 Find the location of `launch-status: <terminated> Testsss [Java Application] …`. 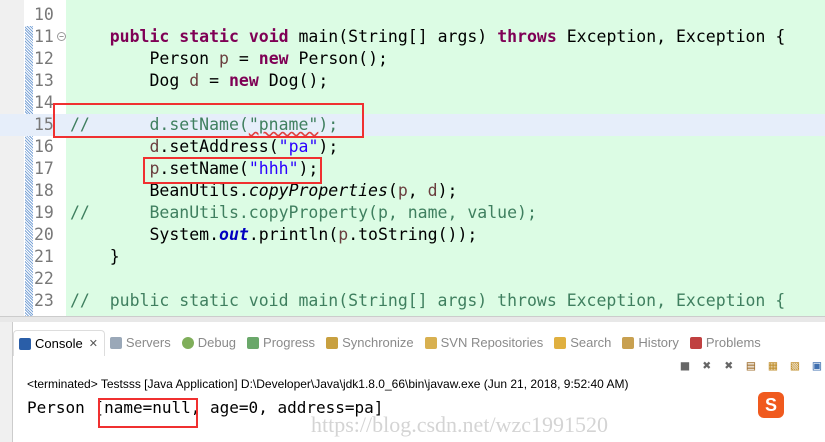

launch-status: <terminated> Testsss [Java Application] … is located at coordinates (328, 384).